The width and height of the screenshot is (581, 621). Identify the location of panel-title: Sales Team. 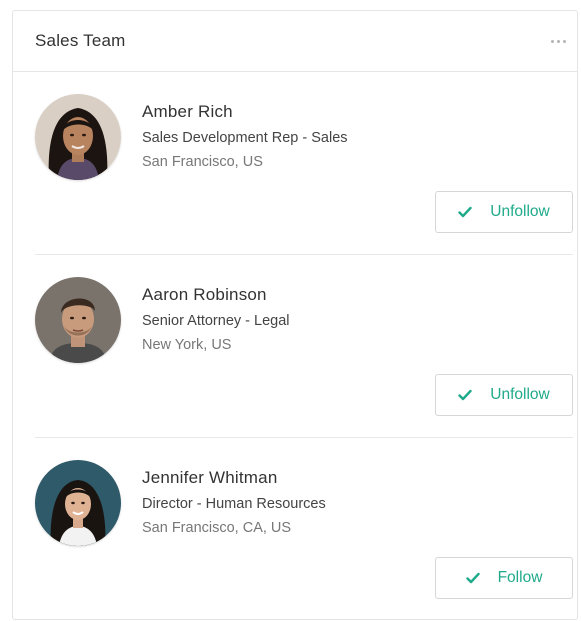
(80, 40).